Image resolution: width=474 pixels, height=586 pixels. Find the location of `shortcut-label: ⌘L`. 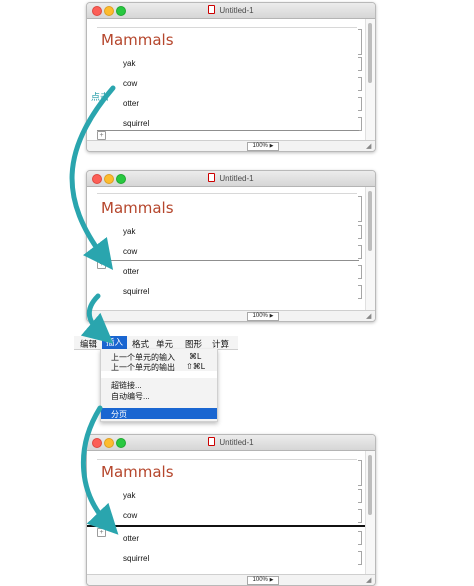

shortcut-label: ⌘L is located at coordinates (195, 356).